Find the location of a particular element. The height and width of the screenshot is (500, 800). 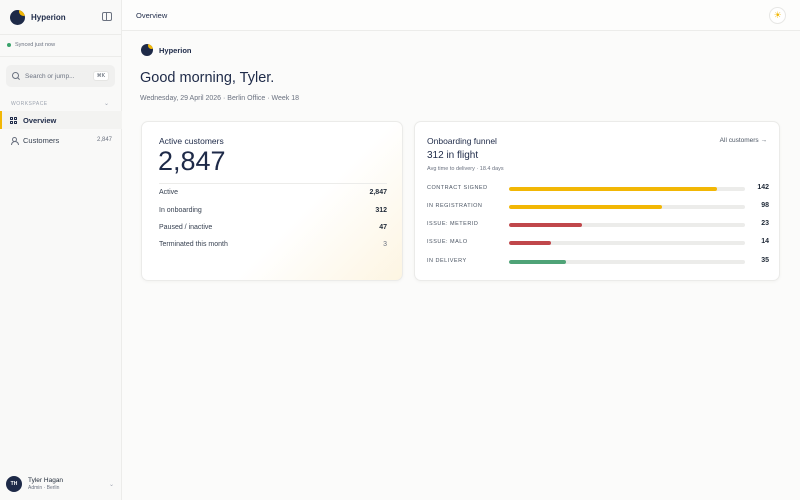

user-name: Tyler Hagan is located at coordinates (46, 480).